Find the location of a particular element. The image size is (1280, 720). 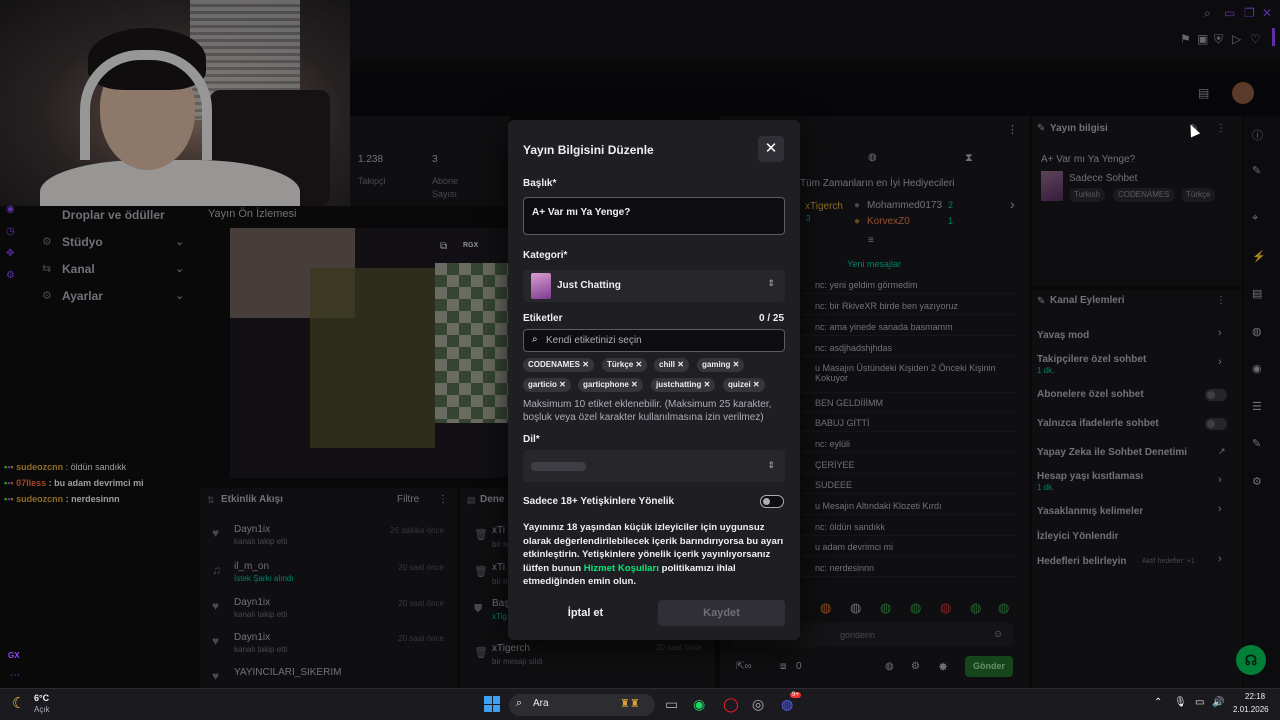

tag-chip-label: quizei is located at coordinates (739, 384).